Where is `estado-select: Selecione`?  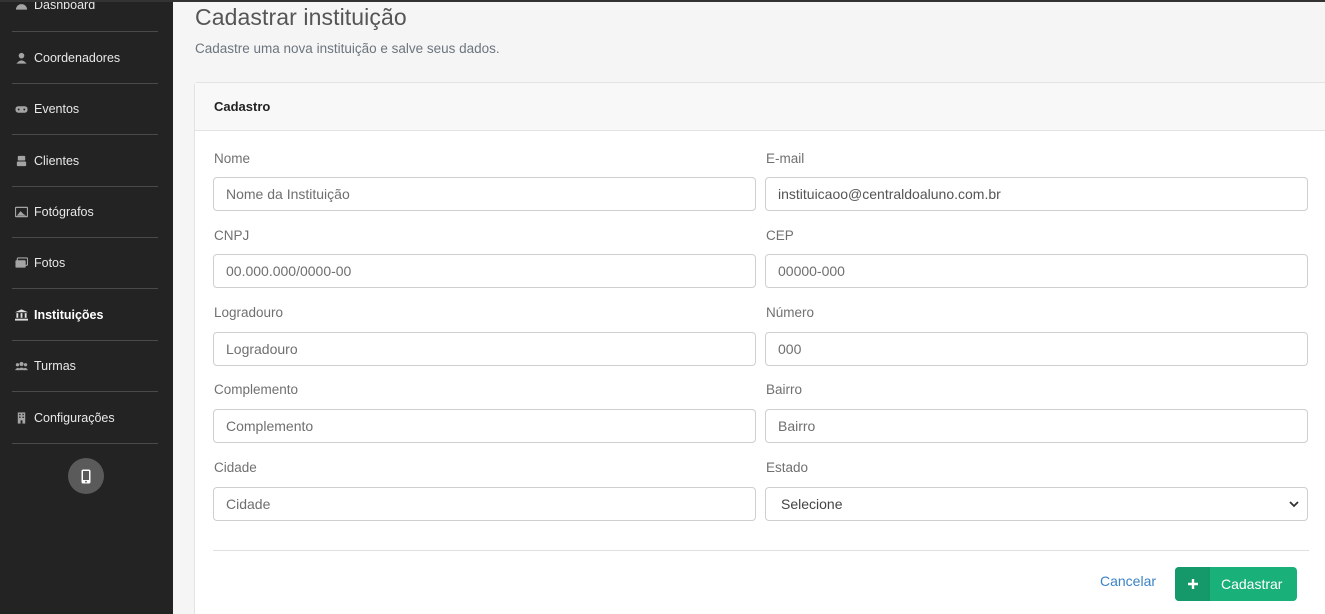
estado-select: Selecione is located at coordinates (1036, 504).